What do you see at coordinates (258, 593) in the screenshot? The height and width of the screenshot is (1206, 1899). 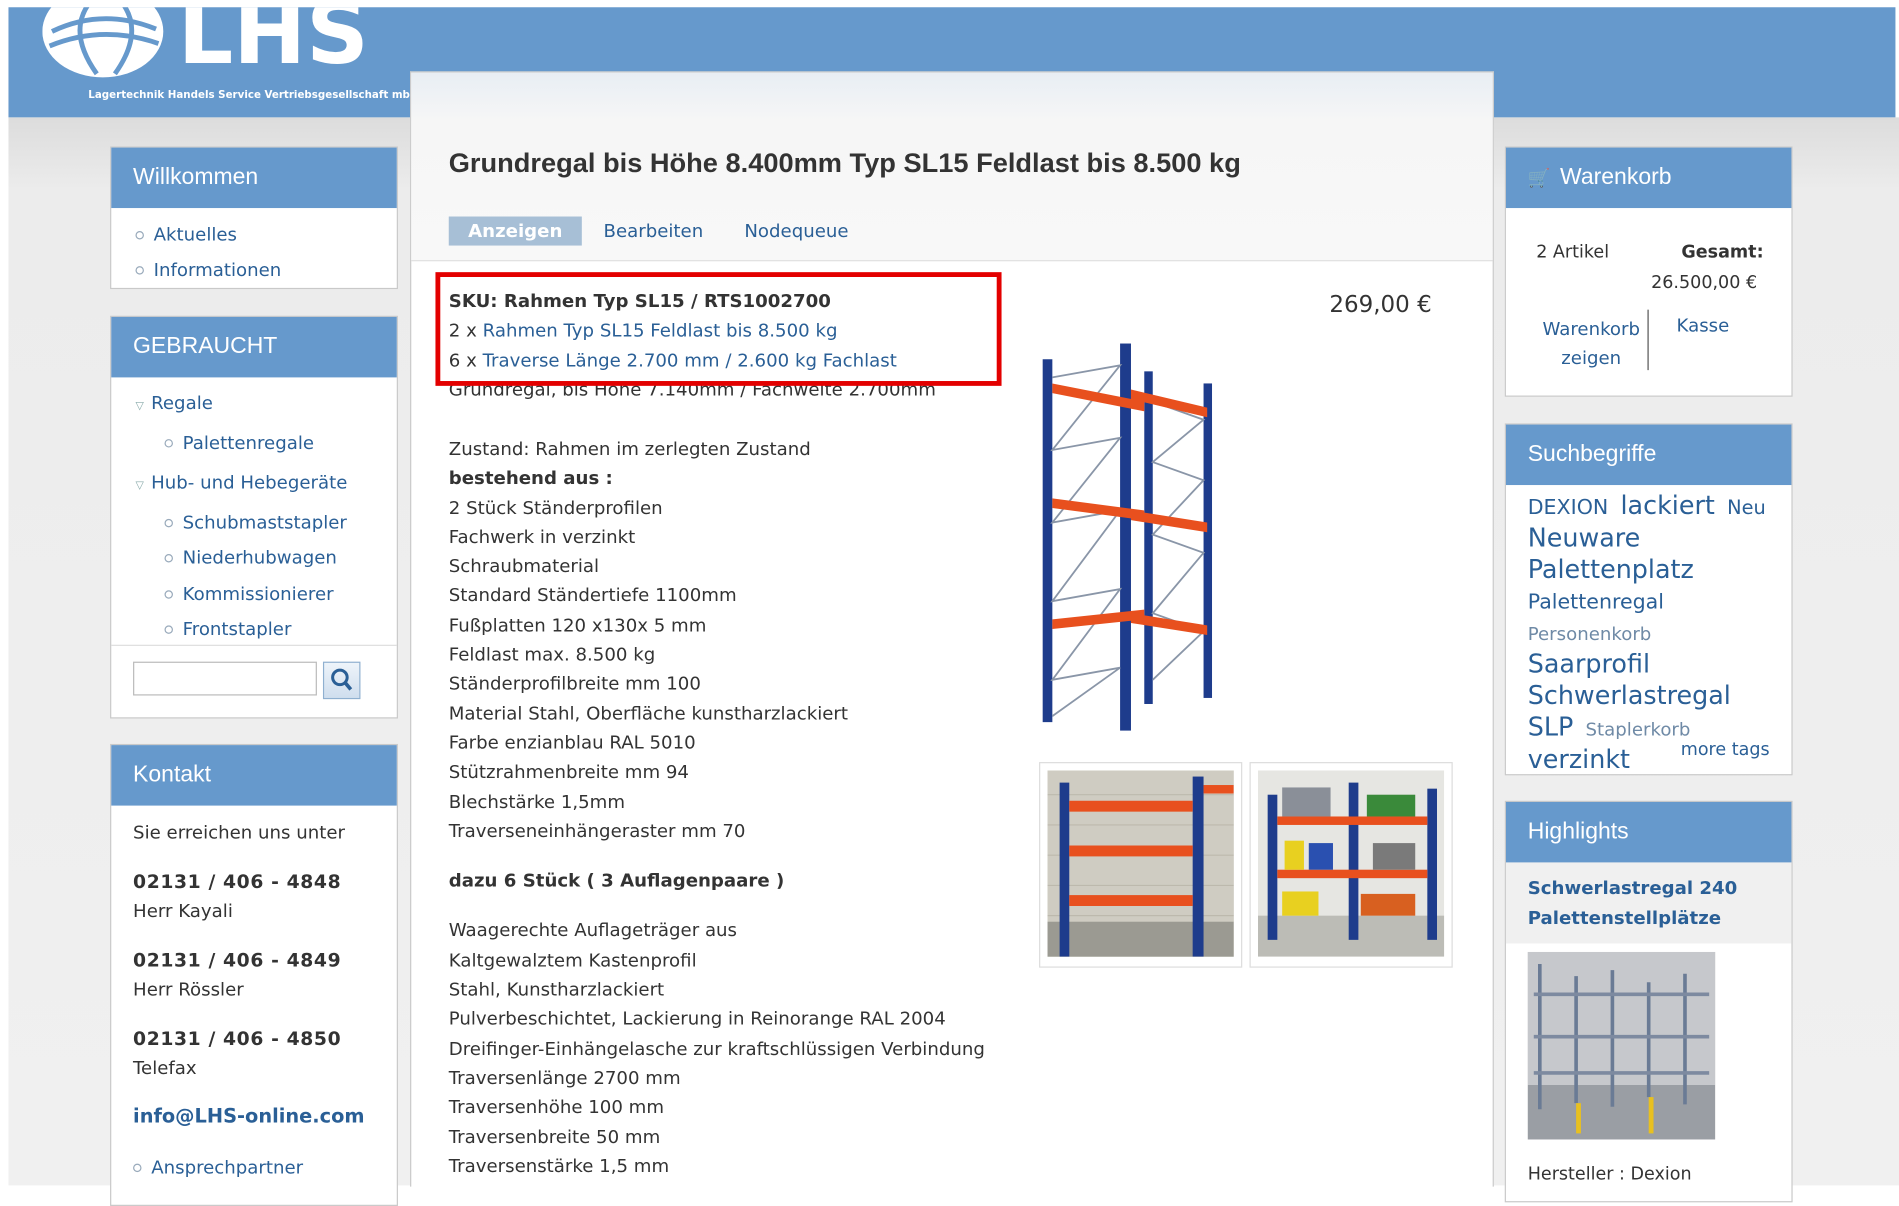 I see `link-kommissionierer: Kommissionierer` at bounding box center [258, 593].